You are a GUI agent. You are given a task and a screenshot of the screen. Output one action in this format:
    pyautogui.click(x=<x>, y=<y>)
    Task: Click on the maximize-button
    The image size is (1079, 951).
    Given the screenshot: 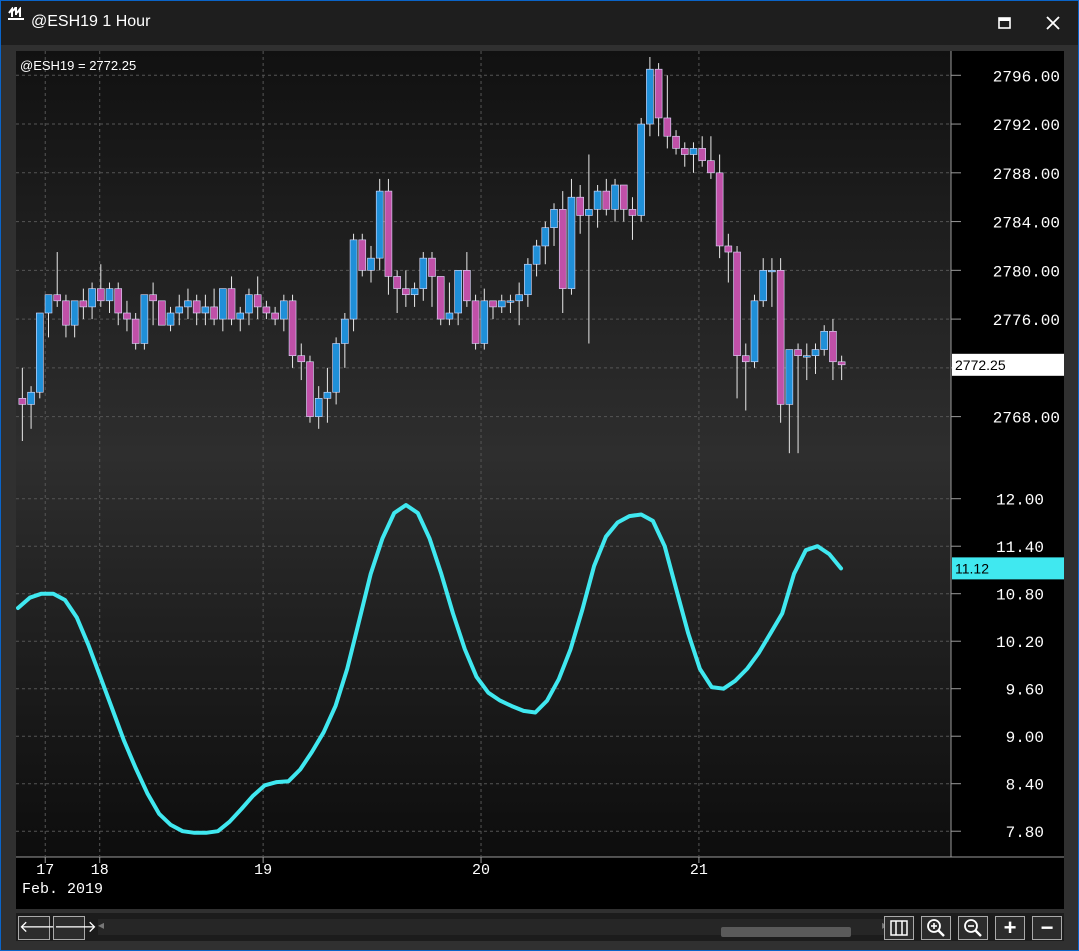 What is the action you would take?
    pyautogui.click(x=1005, y=23)
    